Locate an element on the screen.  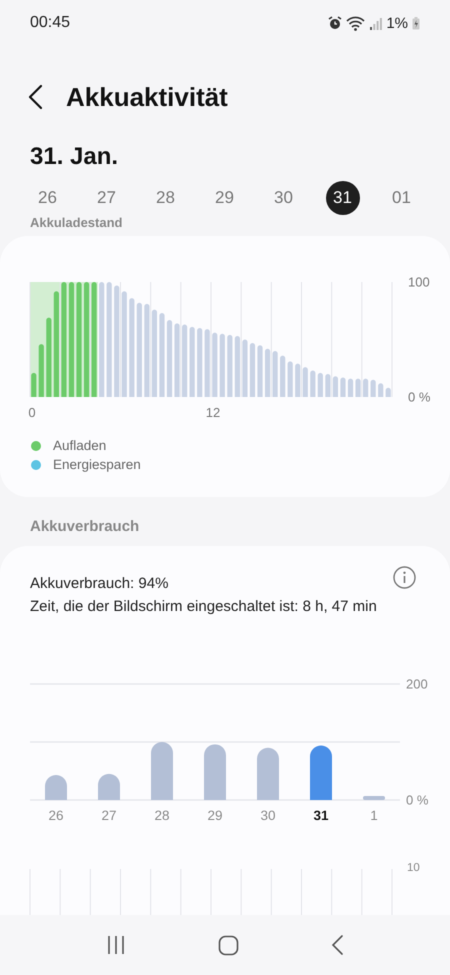
axis-label: 1 is located at coordinates (374, 815).